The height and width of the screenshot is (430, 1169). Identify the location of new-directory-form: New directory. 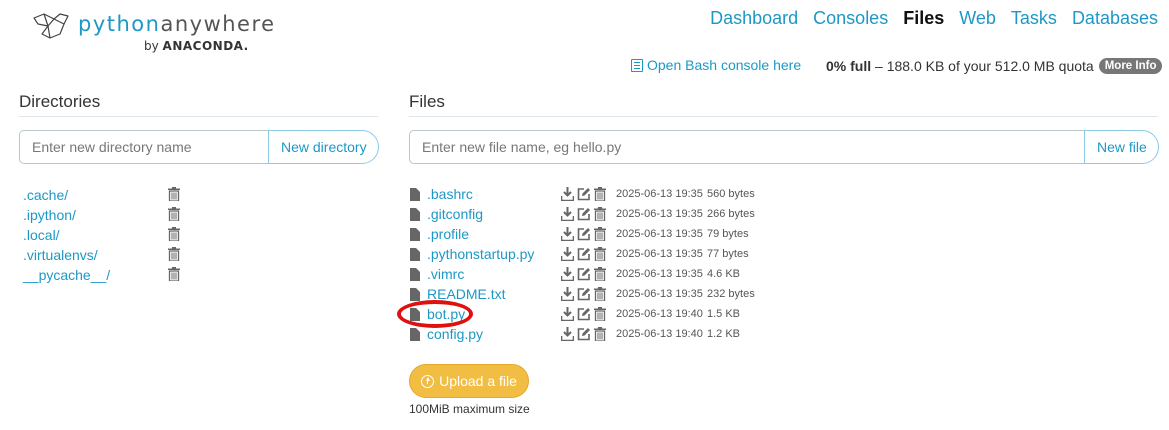
(199, 147).